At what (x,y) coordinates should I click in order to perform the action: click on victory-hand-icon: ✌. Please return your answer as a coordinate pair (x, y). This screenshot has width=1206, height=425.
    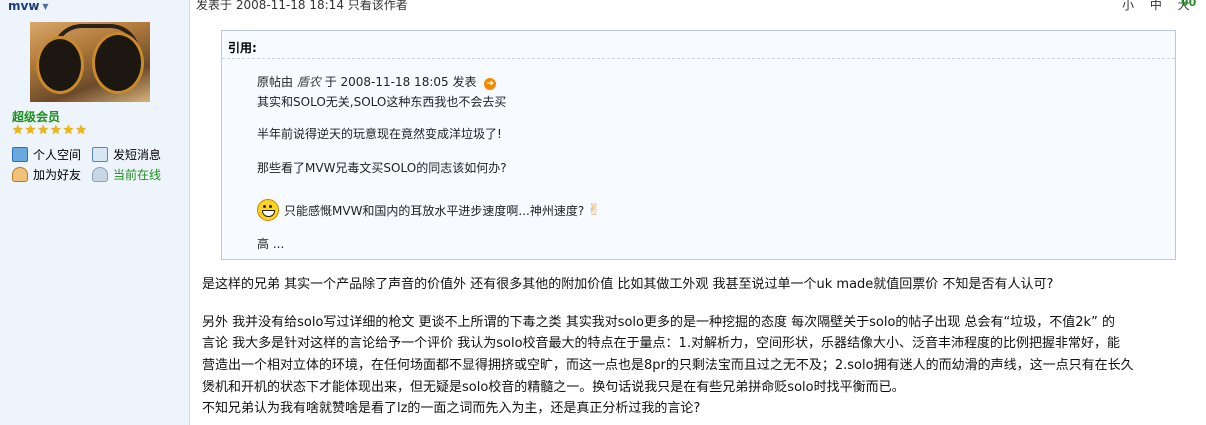
    Looking at the image, I should click on (594, 209).